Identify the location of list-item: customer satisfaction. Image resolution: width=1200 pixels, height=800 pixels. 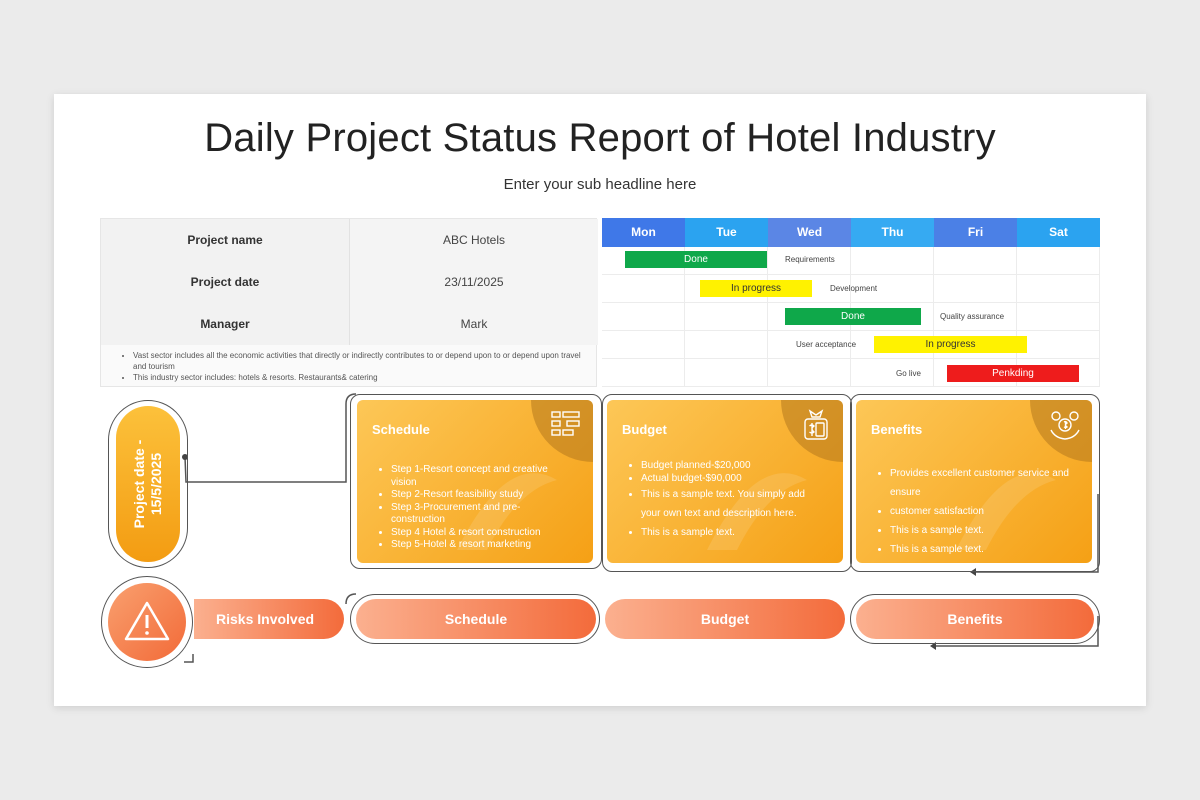
(980, 511).